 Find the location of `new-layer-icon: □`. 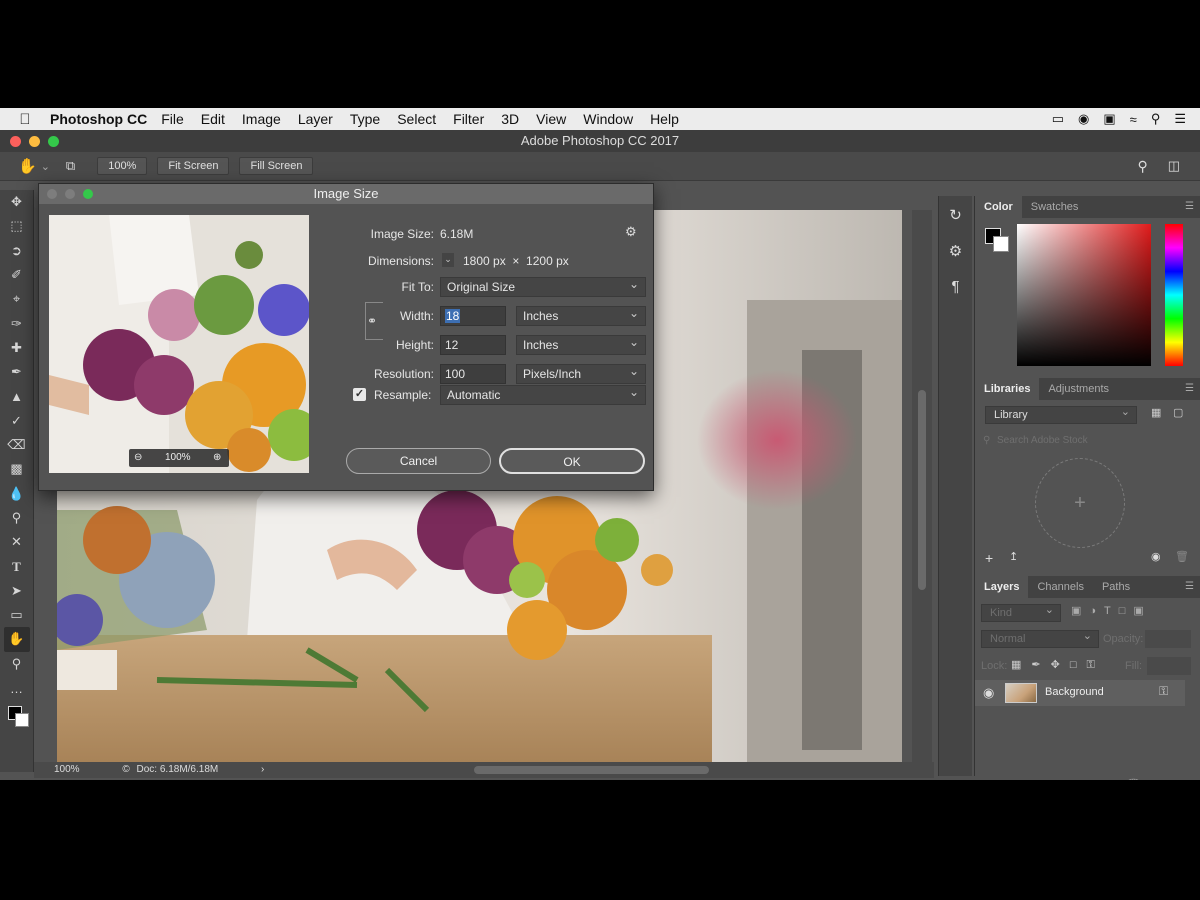

new-layer-icon: □ is located at coordinates (1118, 779).